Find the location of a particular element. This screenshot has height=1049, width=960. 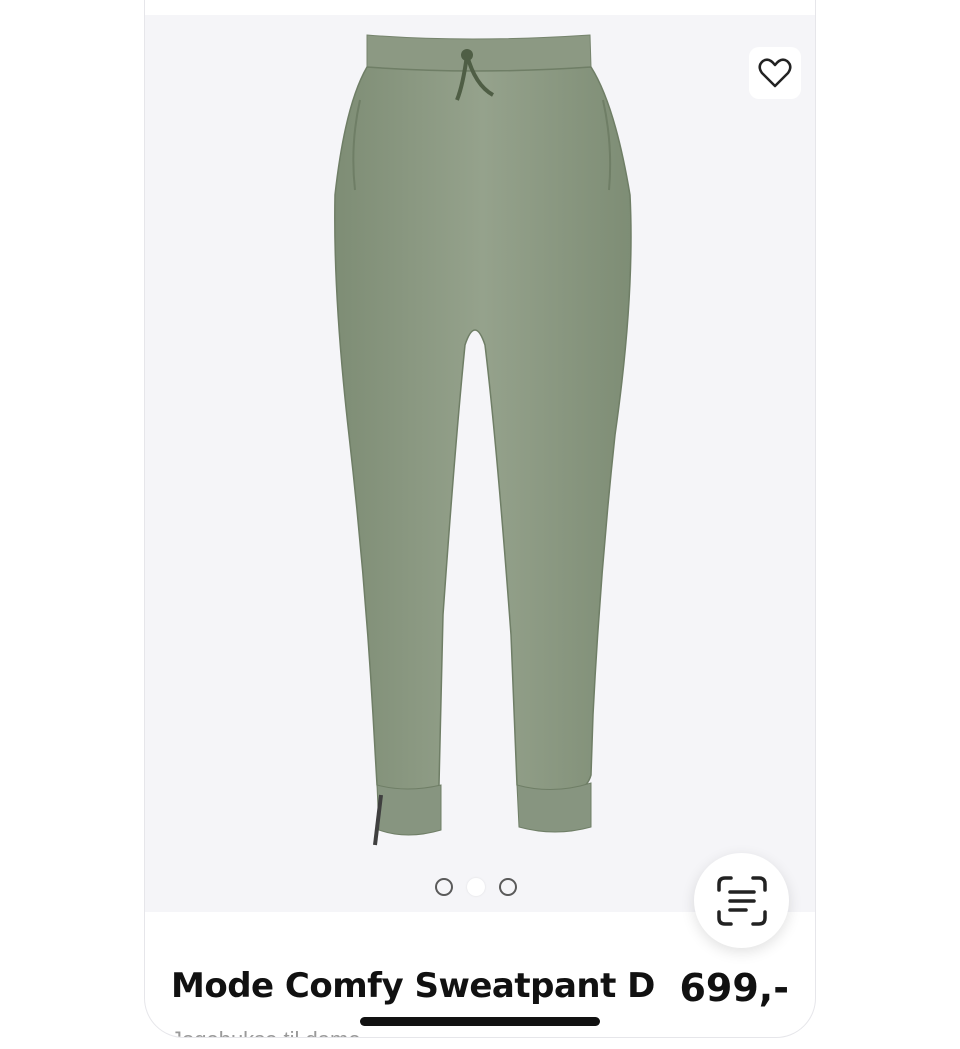

favorite-button is located at coordinates (775, 73).